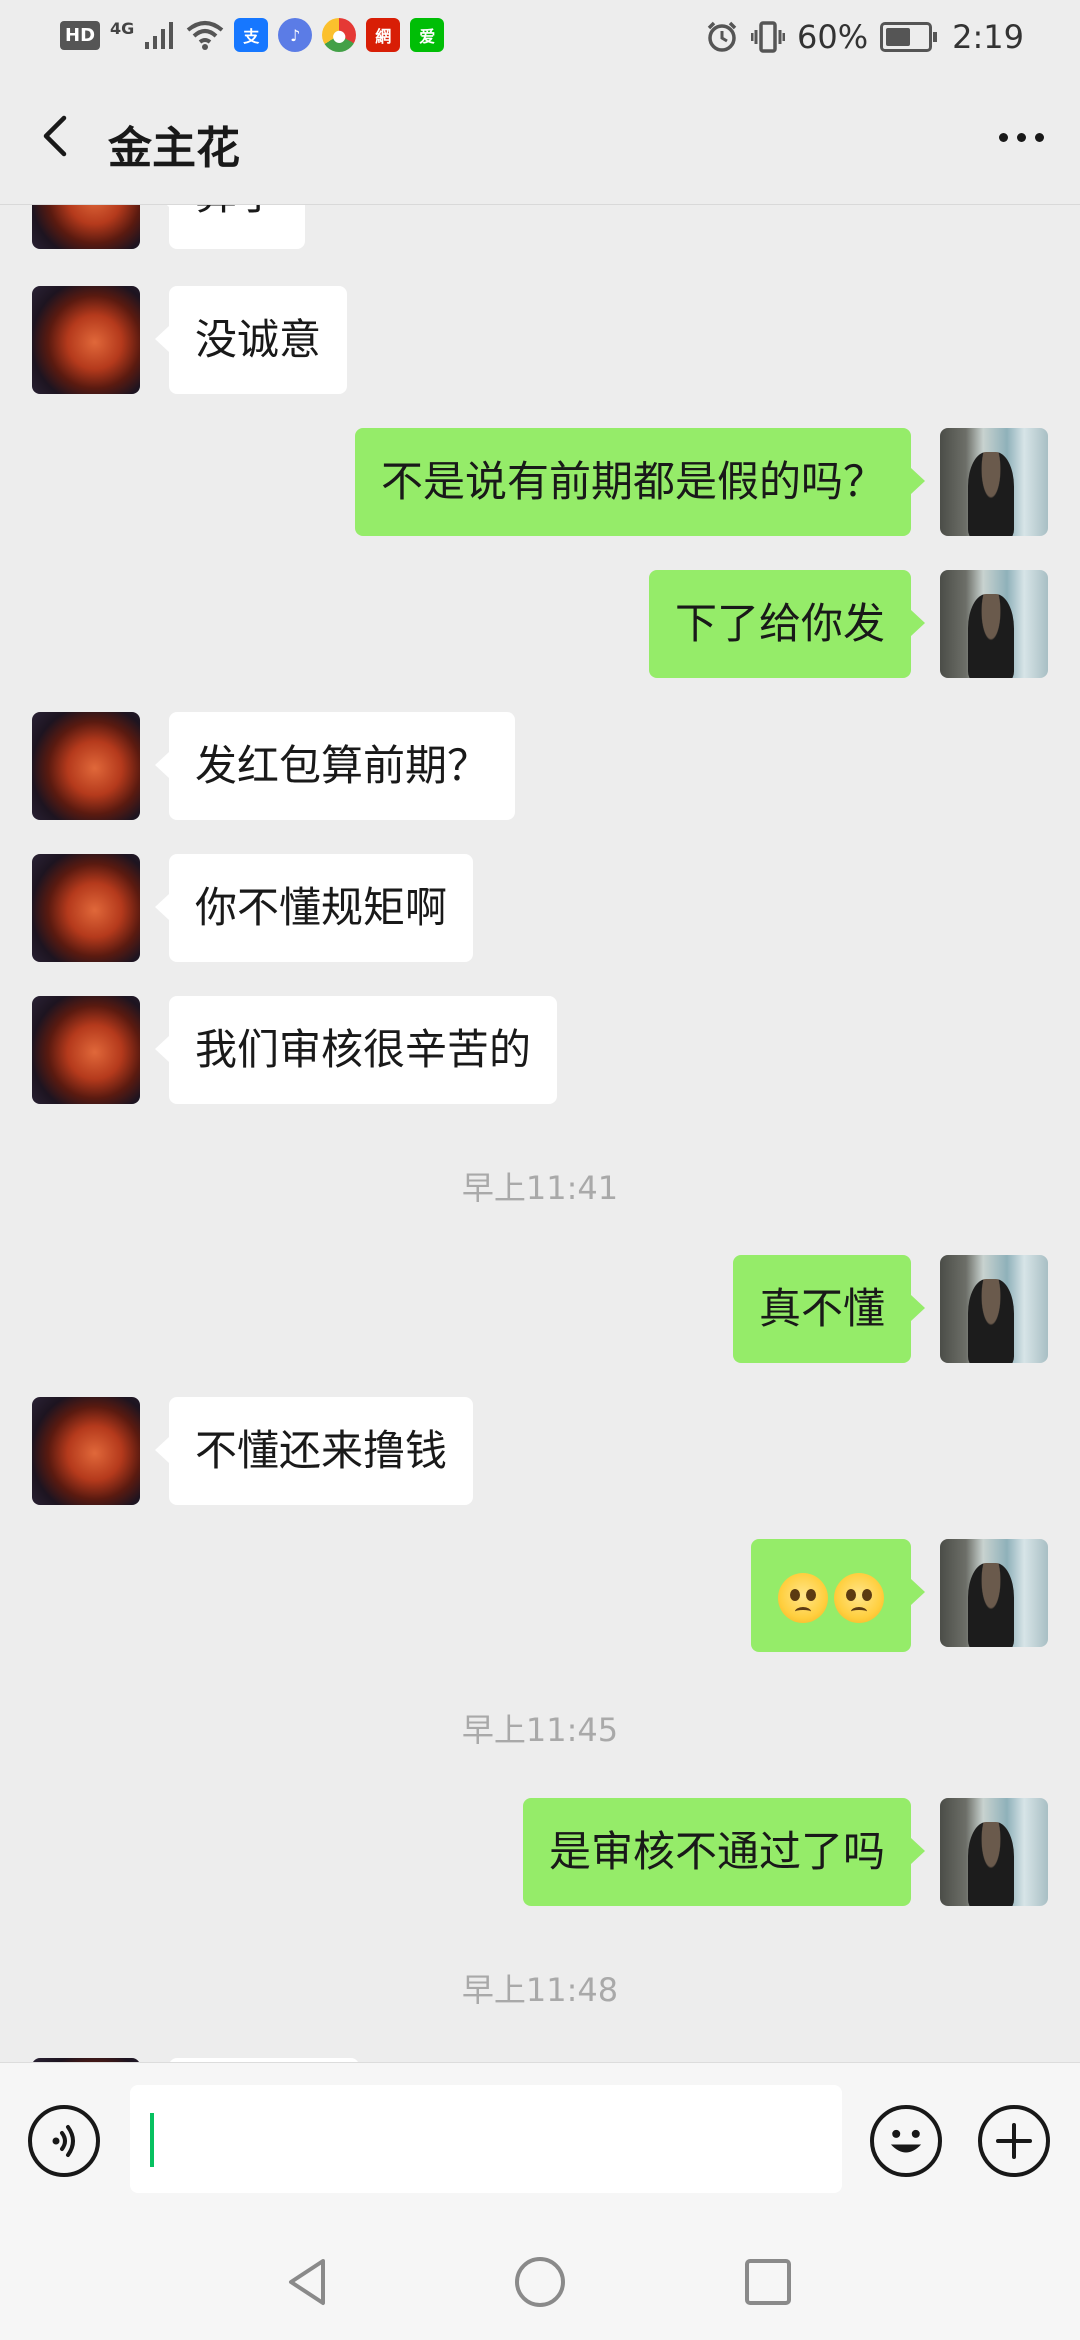  I want to click on chat-input-bar, so click(540, 2140).